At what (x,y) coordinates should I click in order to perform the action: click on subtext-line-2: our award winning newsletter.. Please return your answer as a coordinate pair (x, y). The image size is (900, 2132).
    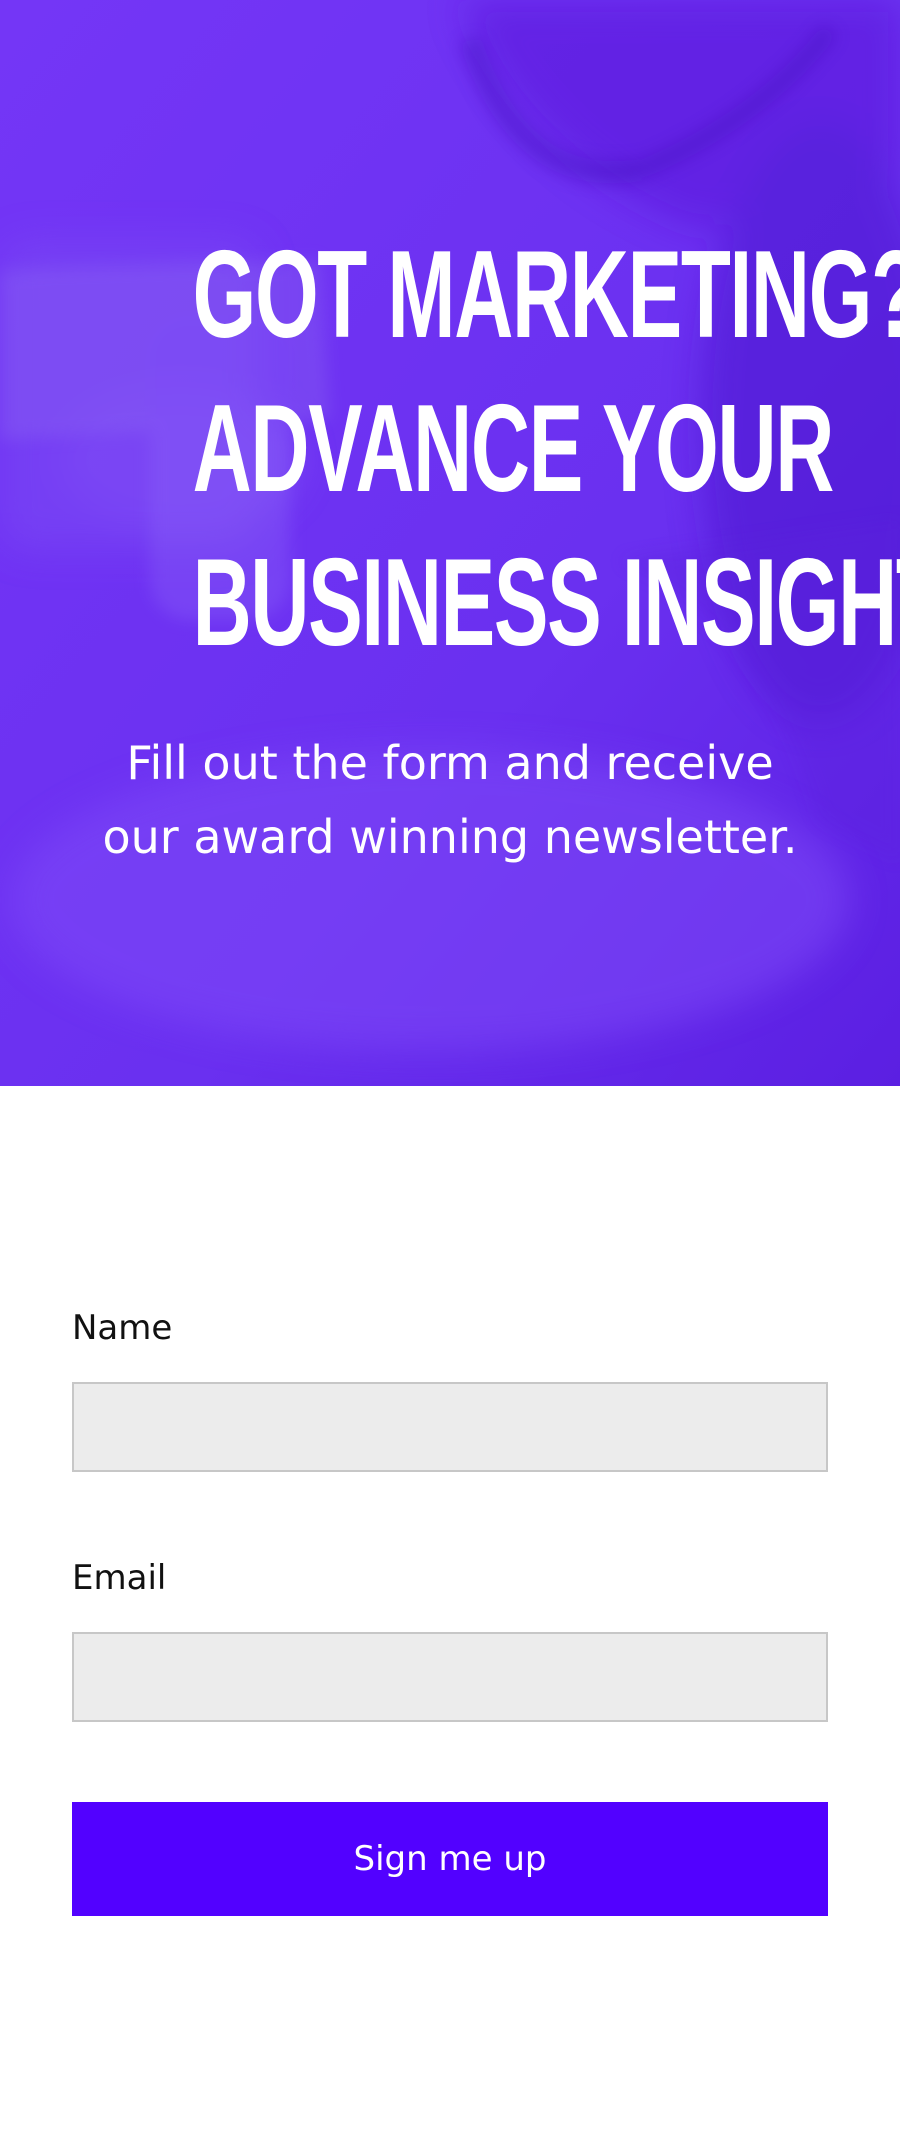
    Looking at the image, I should click on (450, 837).